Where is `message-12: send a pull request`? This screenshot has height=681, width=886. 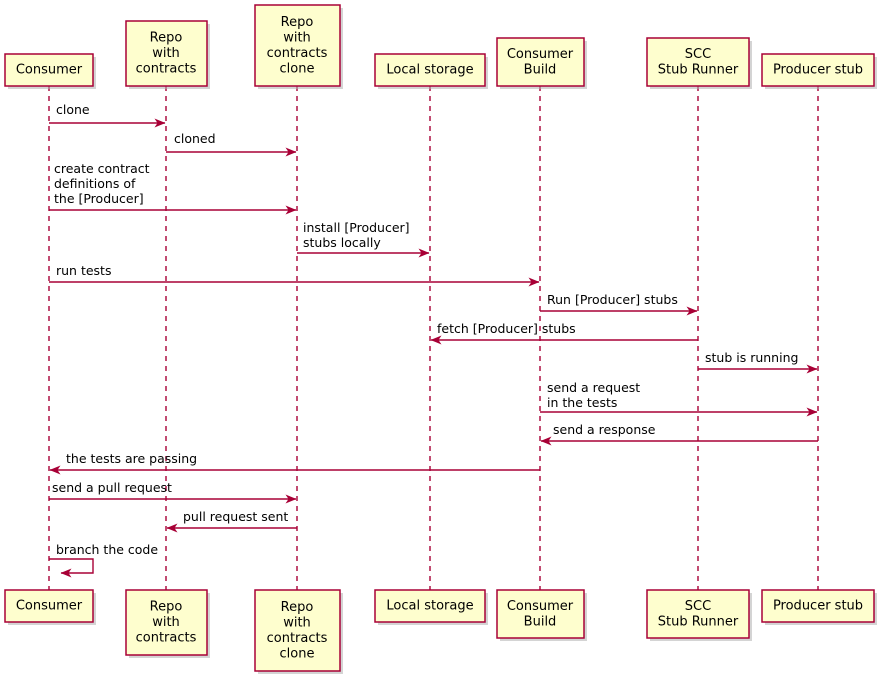 message-12: send a pull request is located at coordinates (173, 492).